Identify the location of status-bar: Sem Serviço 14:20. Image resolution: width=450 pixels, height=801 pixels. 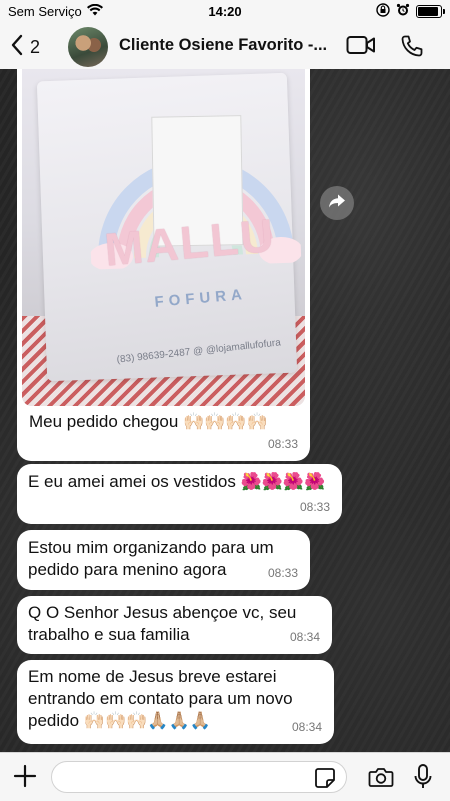
(225, 12).